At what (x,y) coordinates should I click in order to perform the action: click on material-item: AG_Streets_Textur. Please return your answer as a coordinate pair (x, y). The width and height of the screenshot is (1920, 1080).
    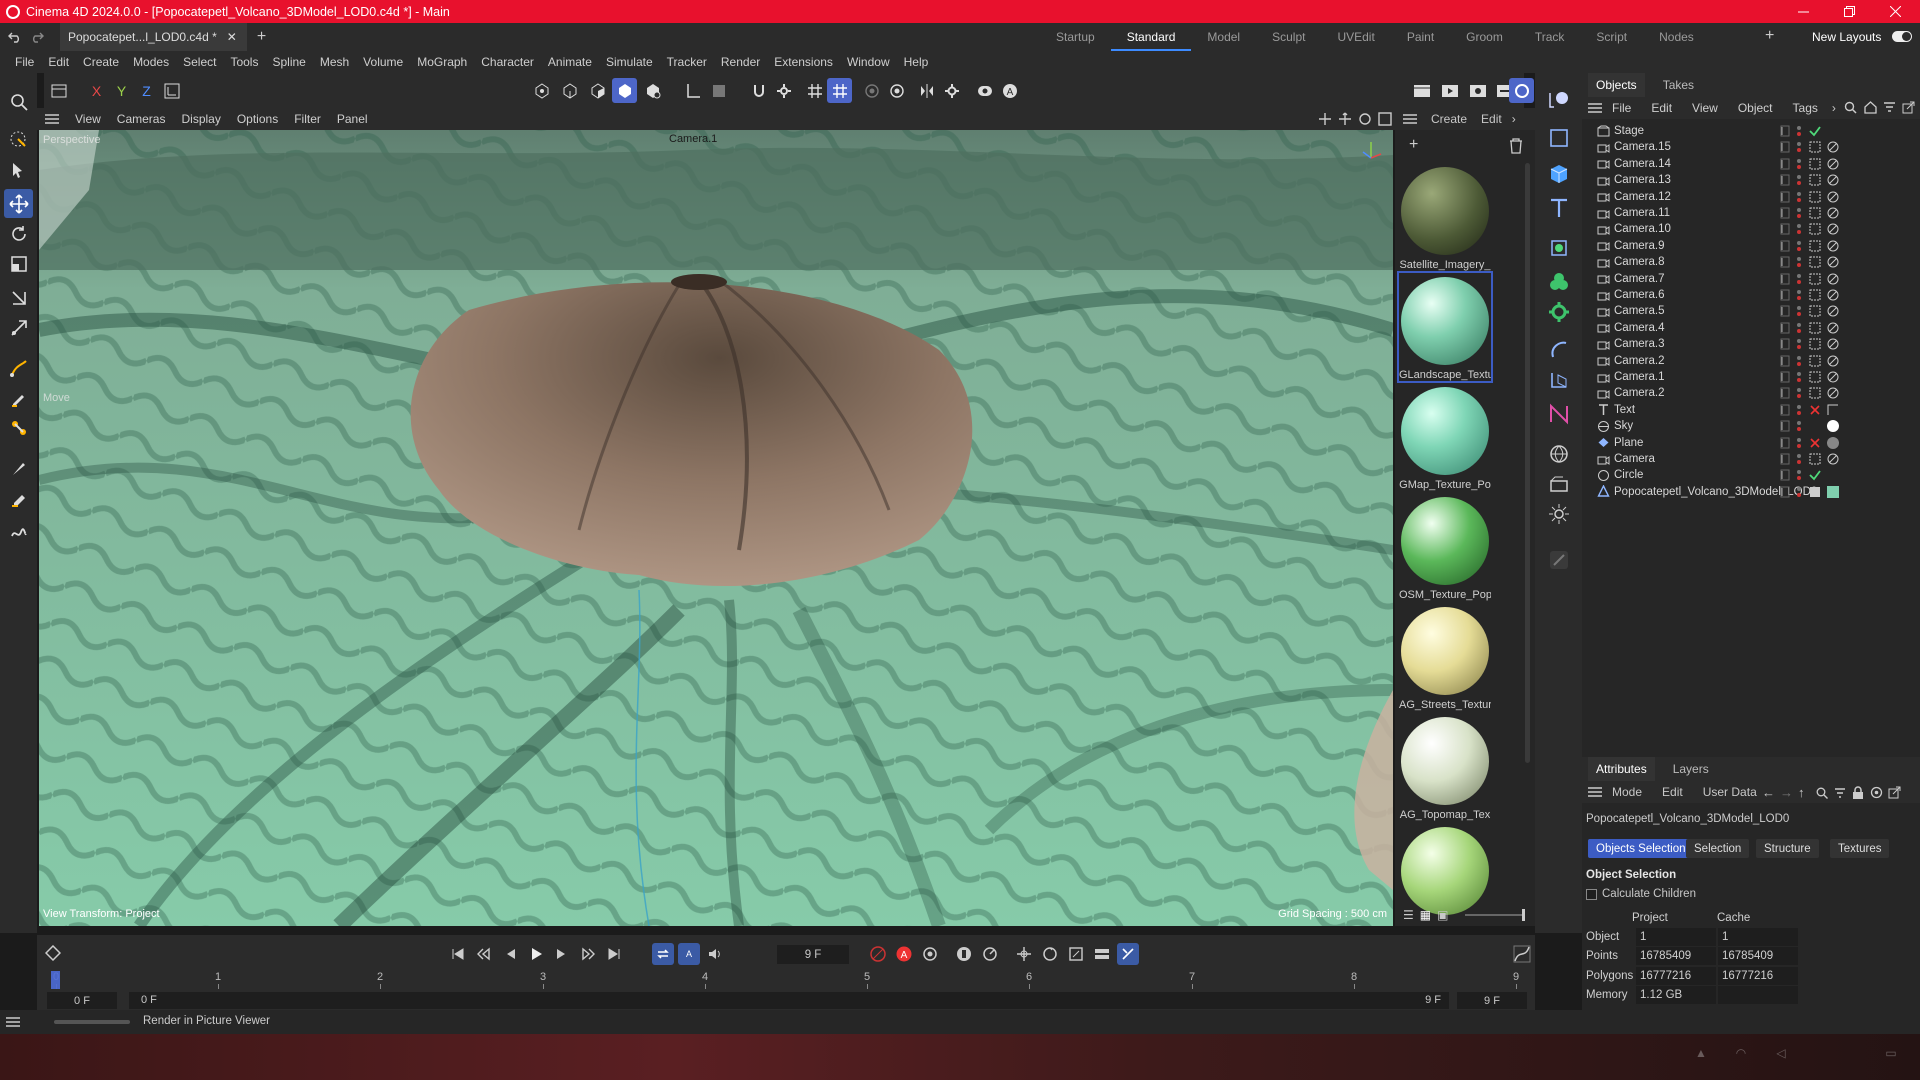
    Looking at the image, I should click on (1445, 657).